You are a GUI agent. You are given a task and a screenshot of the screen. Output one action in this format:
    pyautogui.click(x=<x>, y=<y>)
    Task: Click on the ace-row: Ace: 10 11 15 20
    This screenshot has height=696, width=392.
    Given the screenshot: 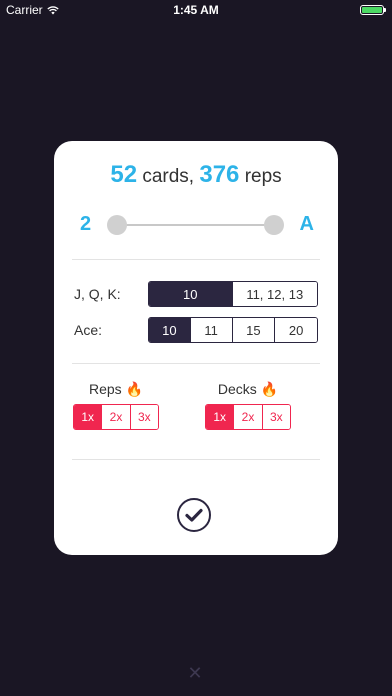 What is the action you would take?
    pyautogui.click(x=196, y=330)
    